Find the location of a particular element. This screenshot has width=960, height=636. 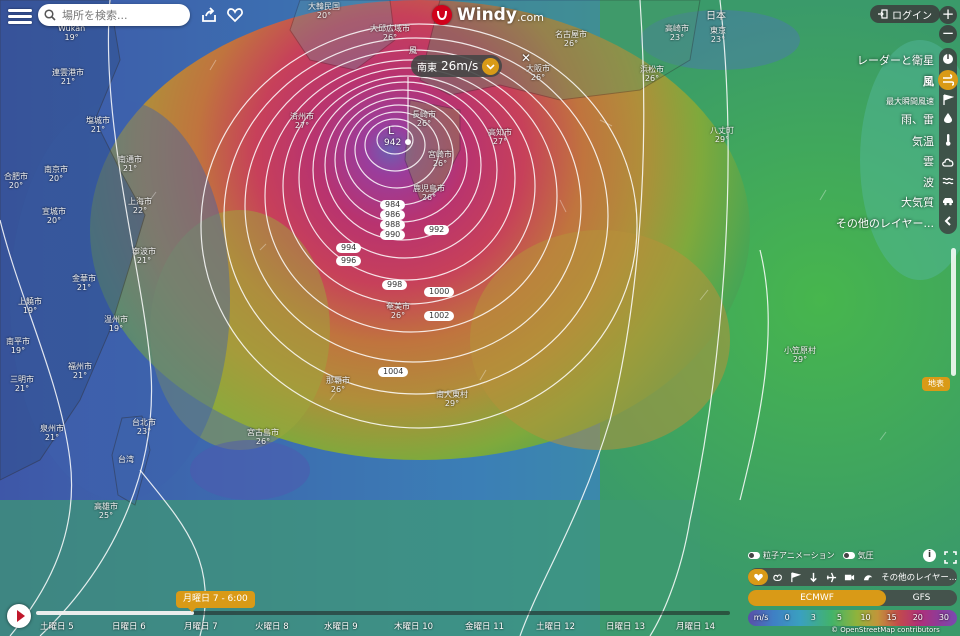

close-icon: ✕ is located at coordinates (526, 58).